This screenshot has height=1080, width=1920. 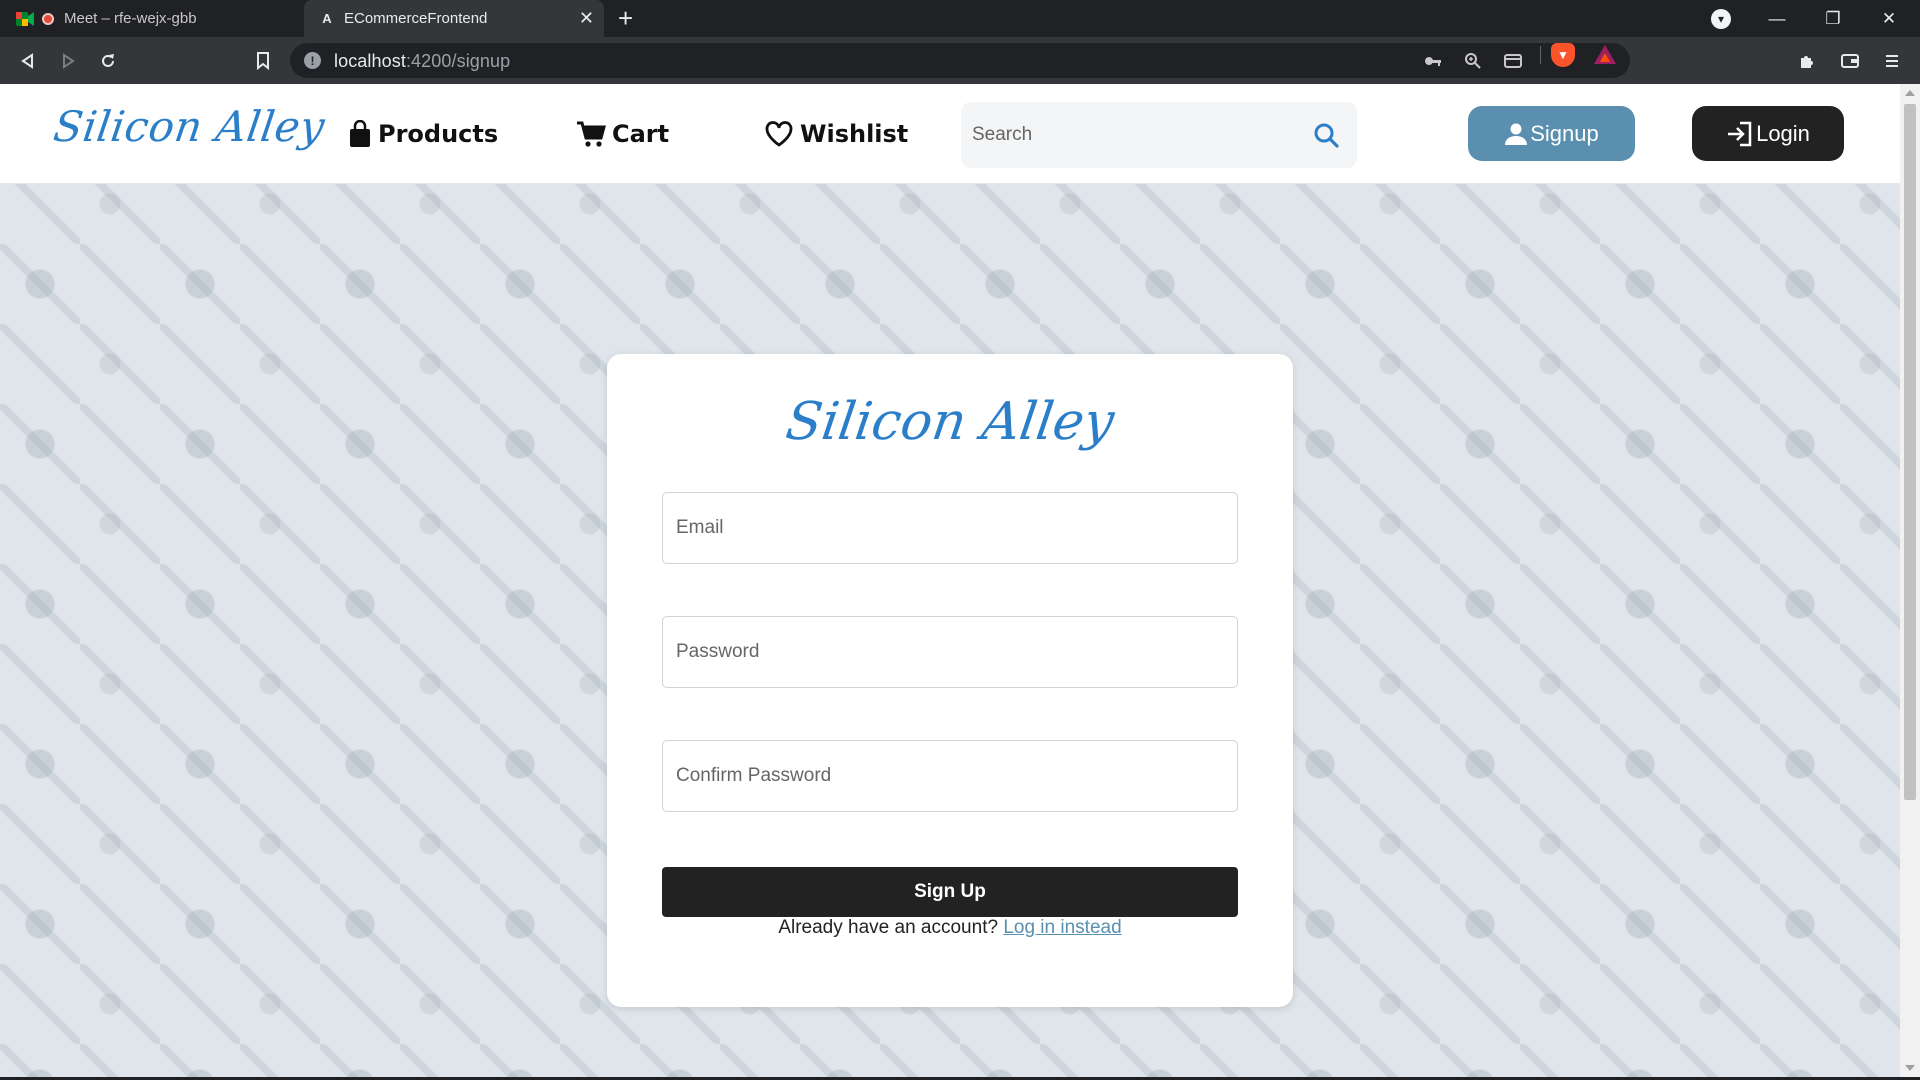 I want to click on user-icon, so click(x=1516, y=134).